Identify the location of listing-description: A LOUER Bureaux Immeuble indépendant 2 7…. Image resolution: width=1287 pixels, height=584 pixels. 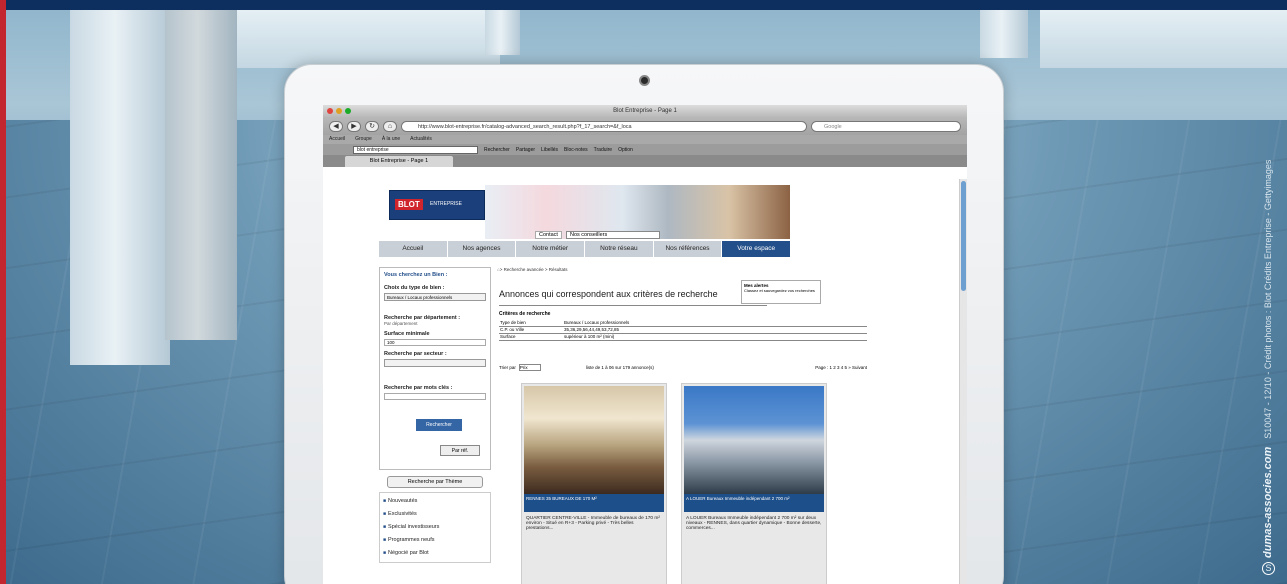
(754, 523).